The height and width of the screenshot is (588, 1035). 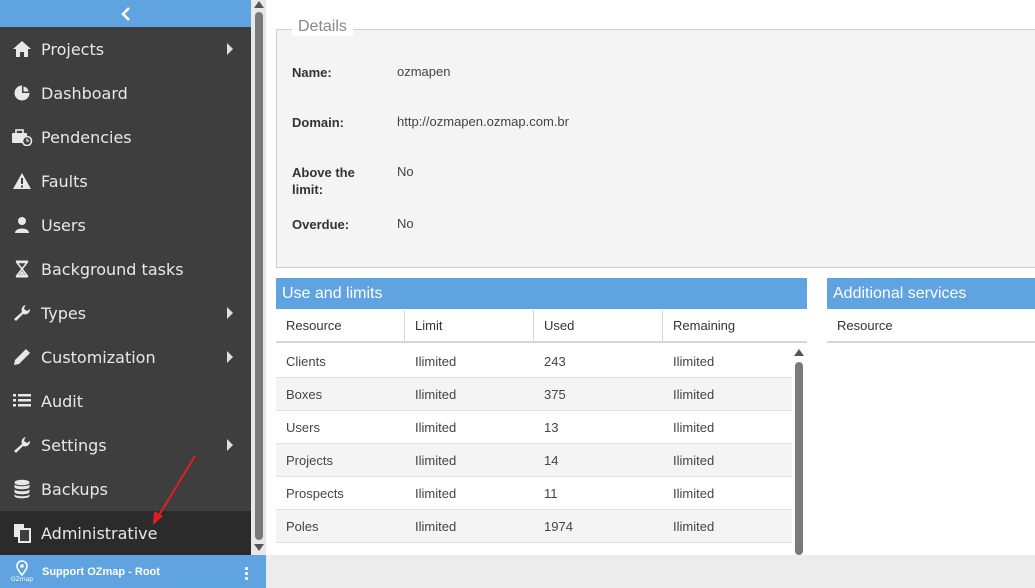 I want to click on sidebar-item-label: Faults, so click(x=64, y=181).